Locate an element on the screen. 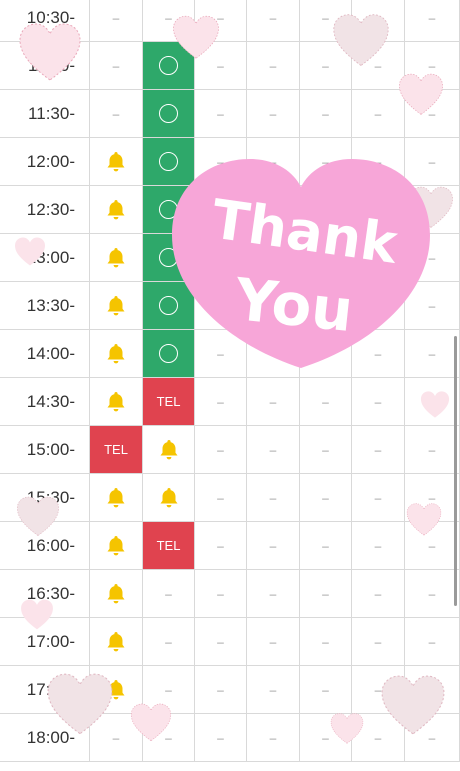 The height and width of the screenshot is (771, 460). table-row: 16:30- – – – – – – is located at coordinates (230, 594).